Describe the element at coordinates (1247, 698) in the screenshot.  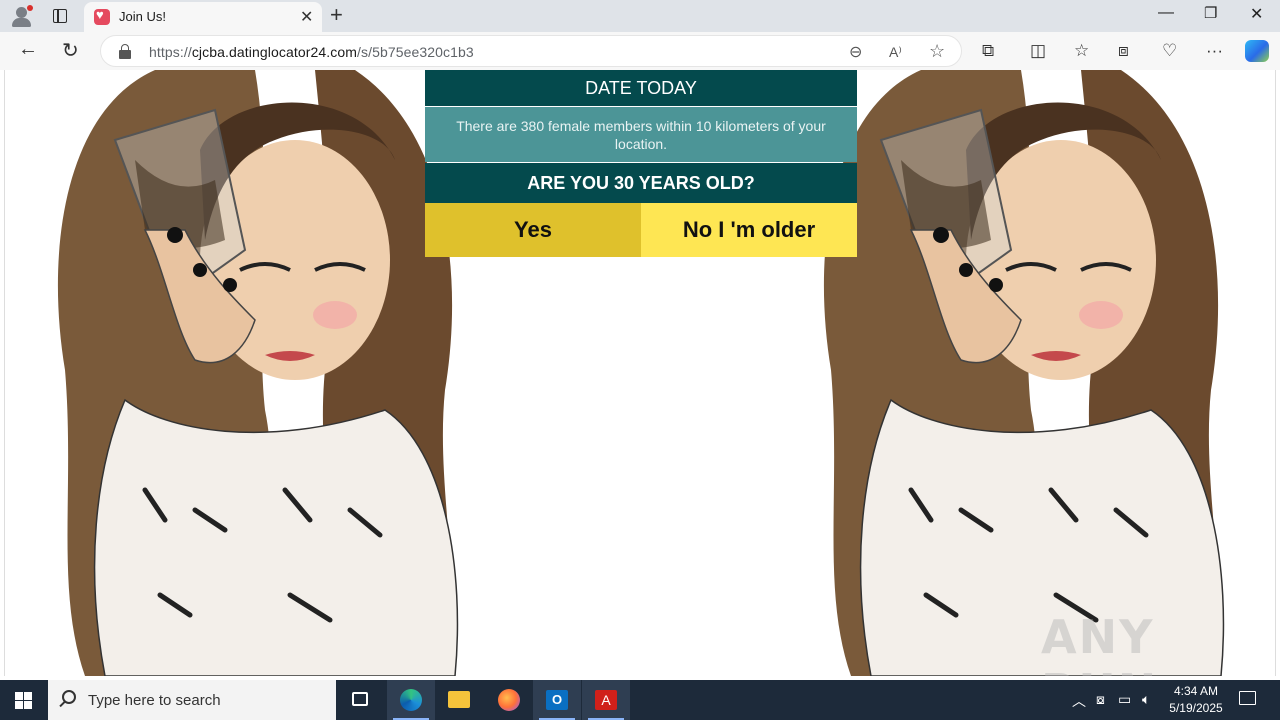
I see `notifications-icon` at that location.